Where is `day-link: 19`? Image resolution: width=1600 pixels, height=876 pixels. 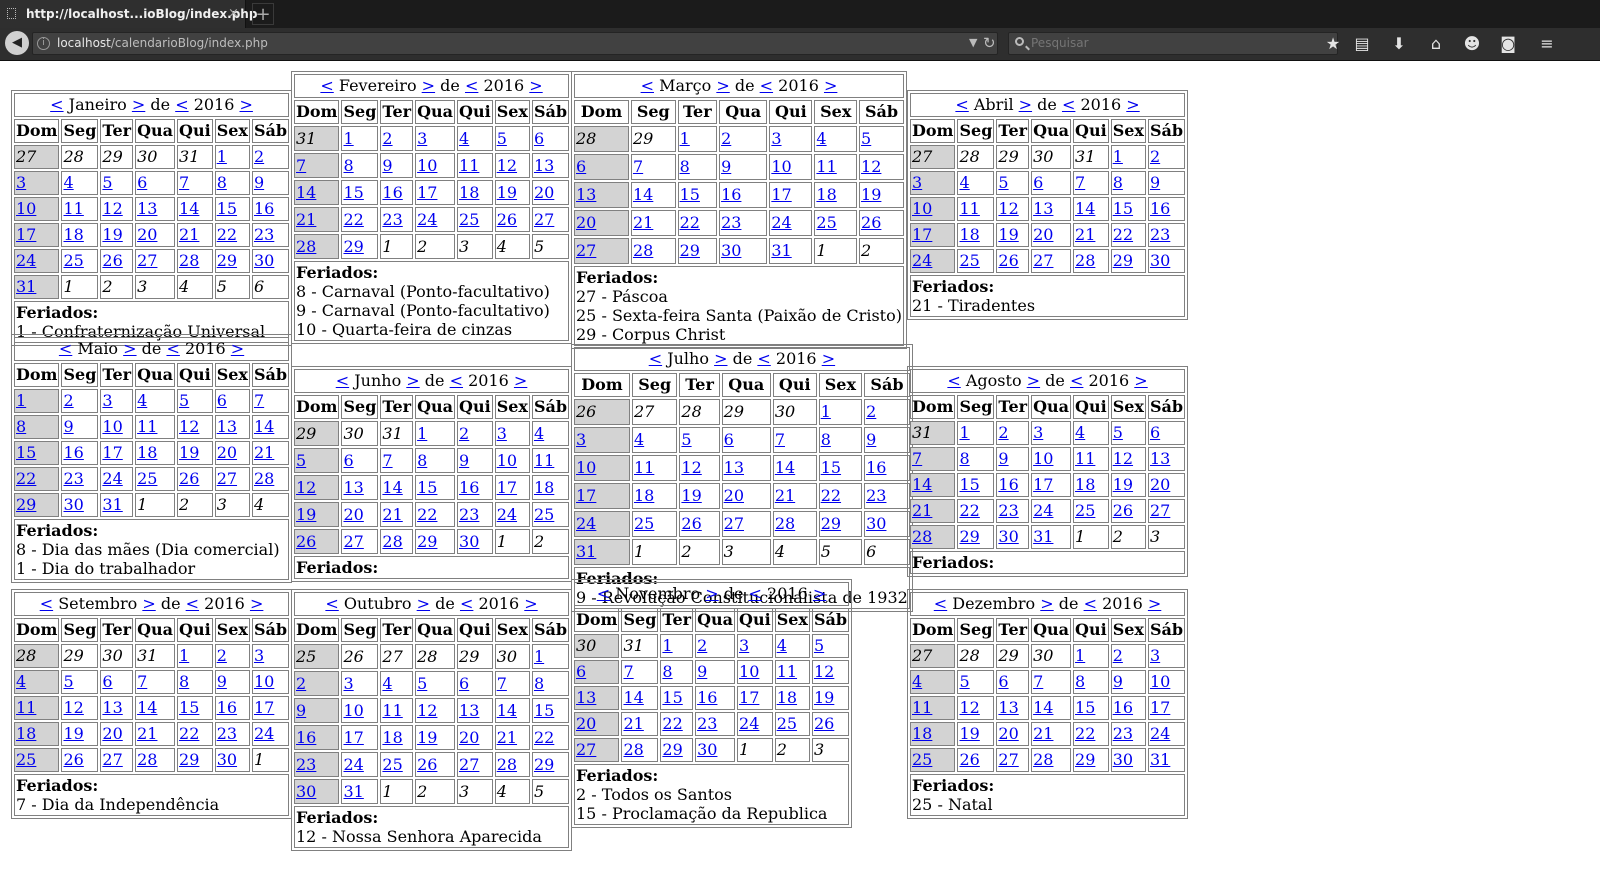
day-link: 19 is located at coordinates (73, 733).